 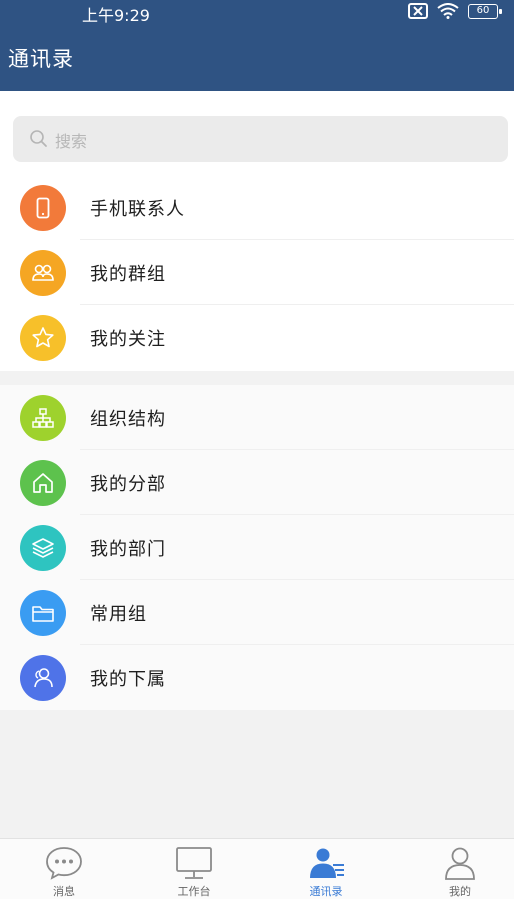 I want to click on search-input: 搜索, so click(x=71, y=140).